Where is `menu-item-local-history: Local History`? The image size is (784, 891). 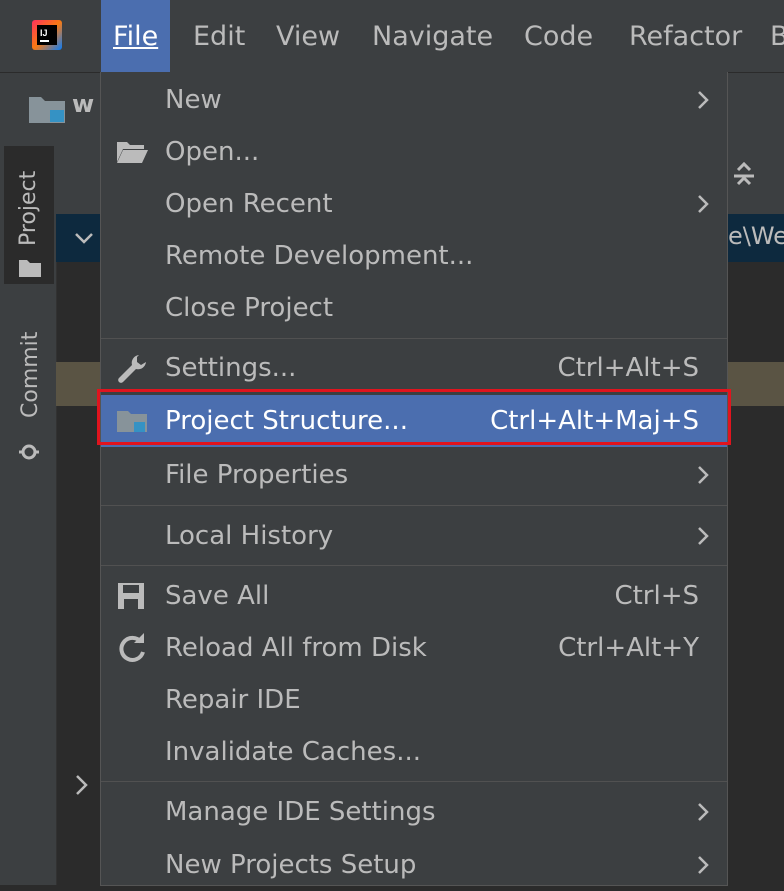 menu-item-local-history: Local History is located at coordinates (414, 536).